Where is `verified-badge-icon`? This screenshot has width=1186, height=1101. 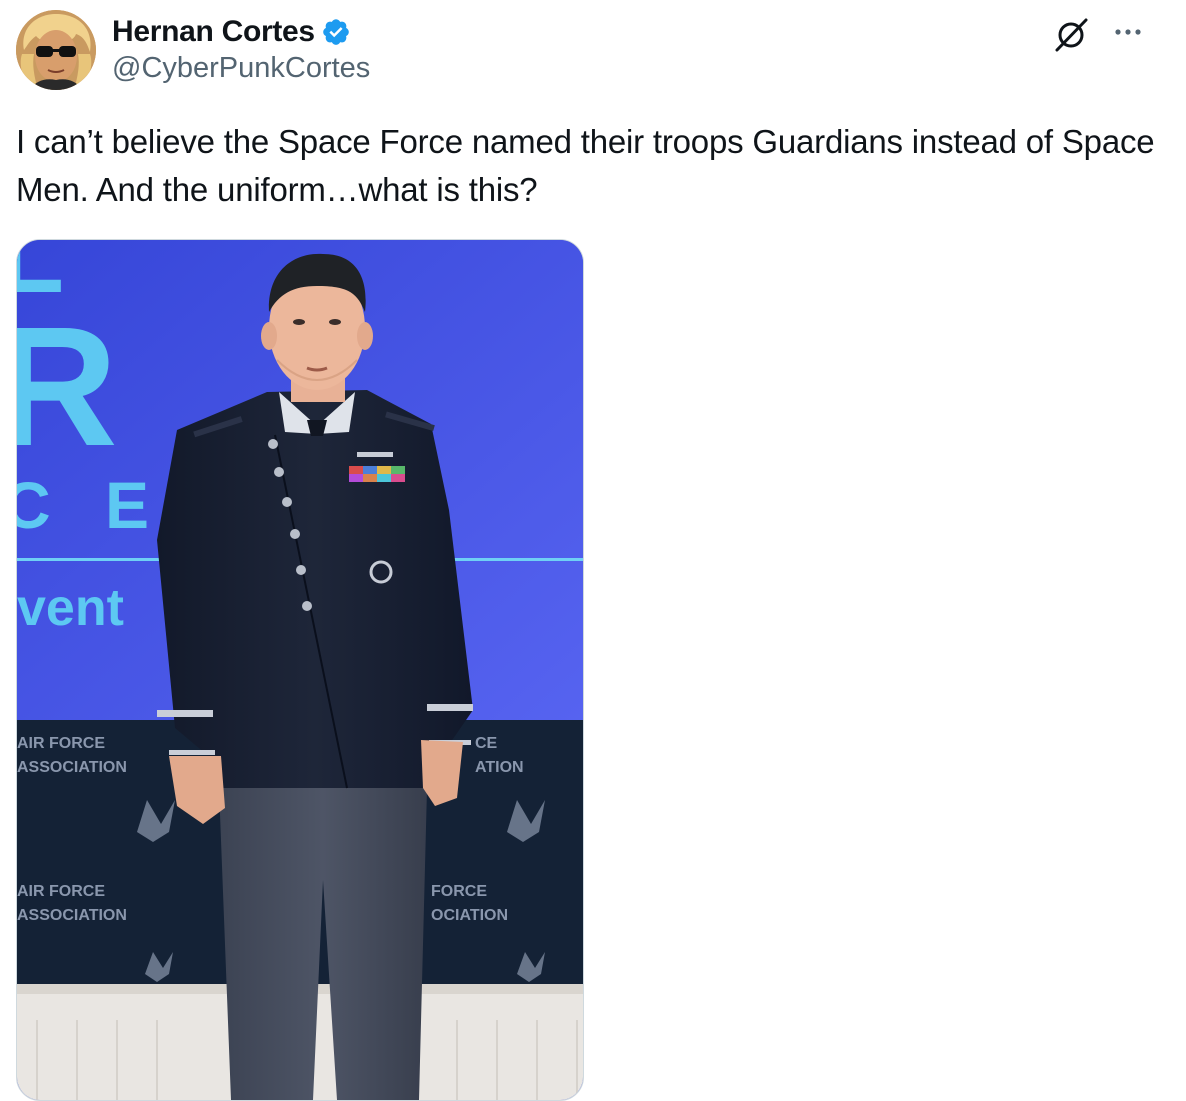
verified-badge-icon is located at coordinates (336, 32).